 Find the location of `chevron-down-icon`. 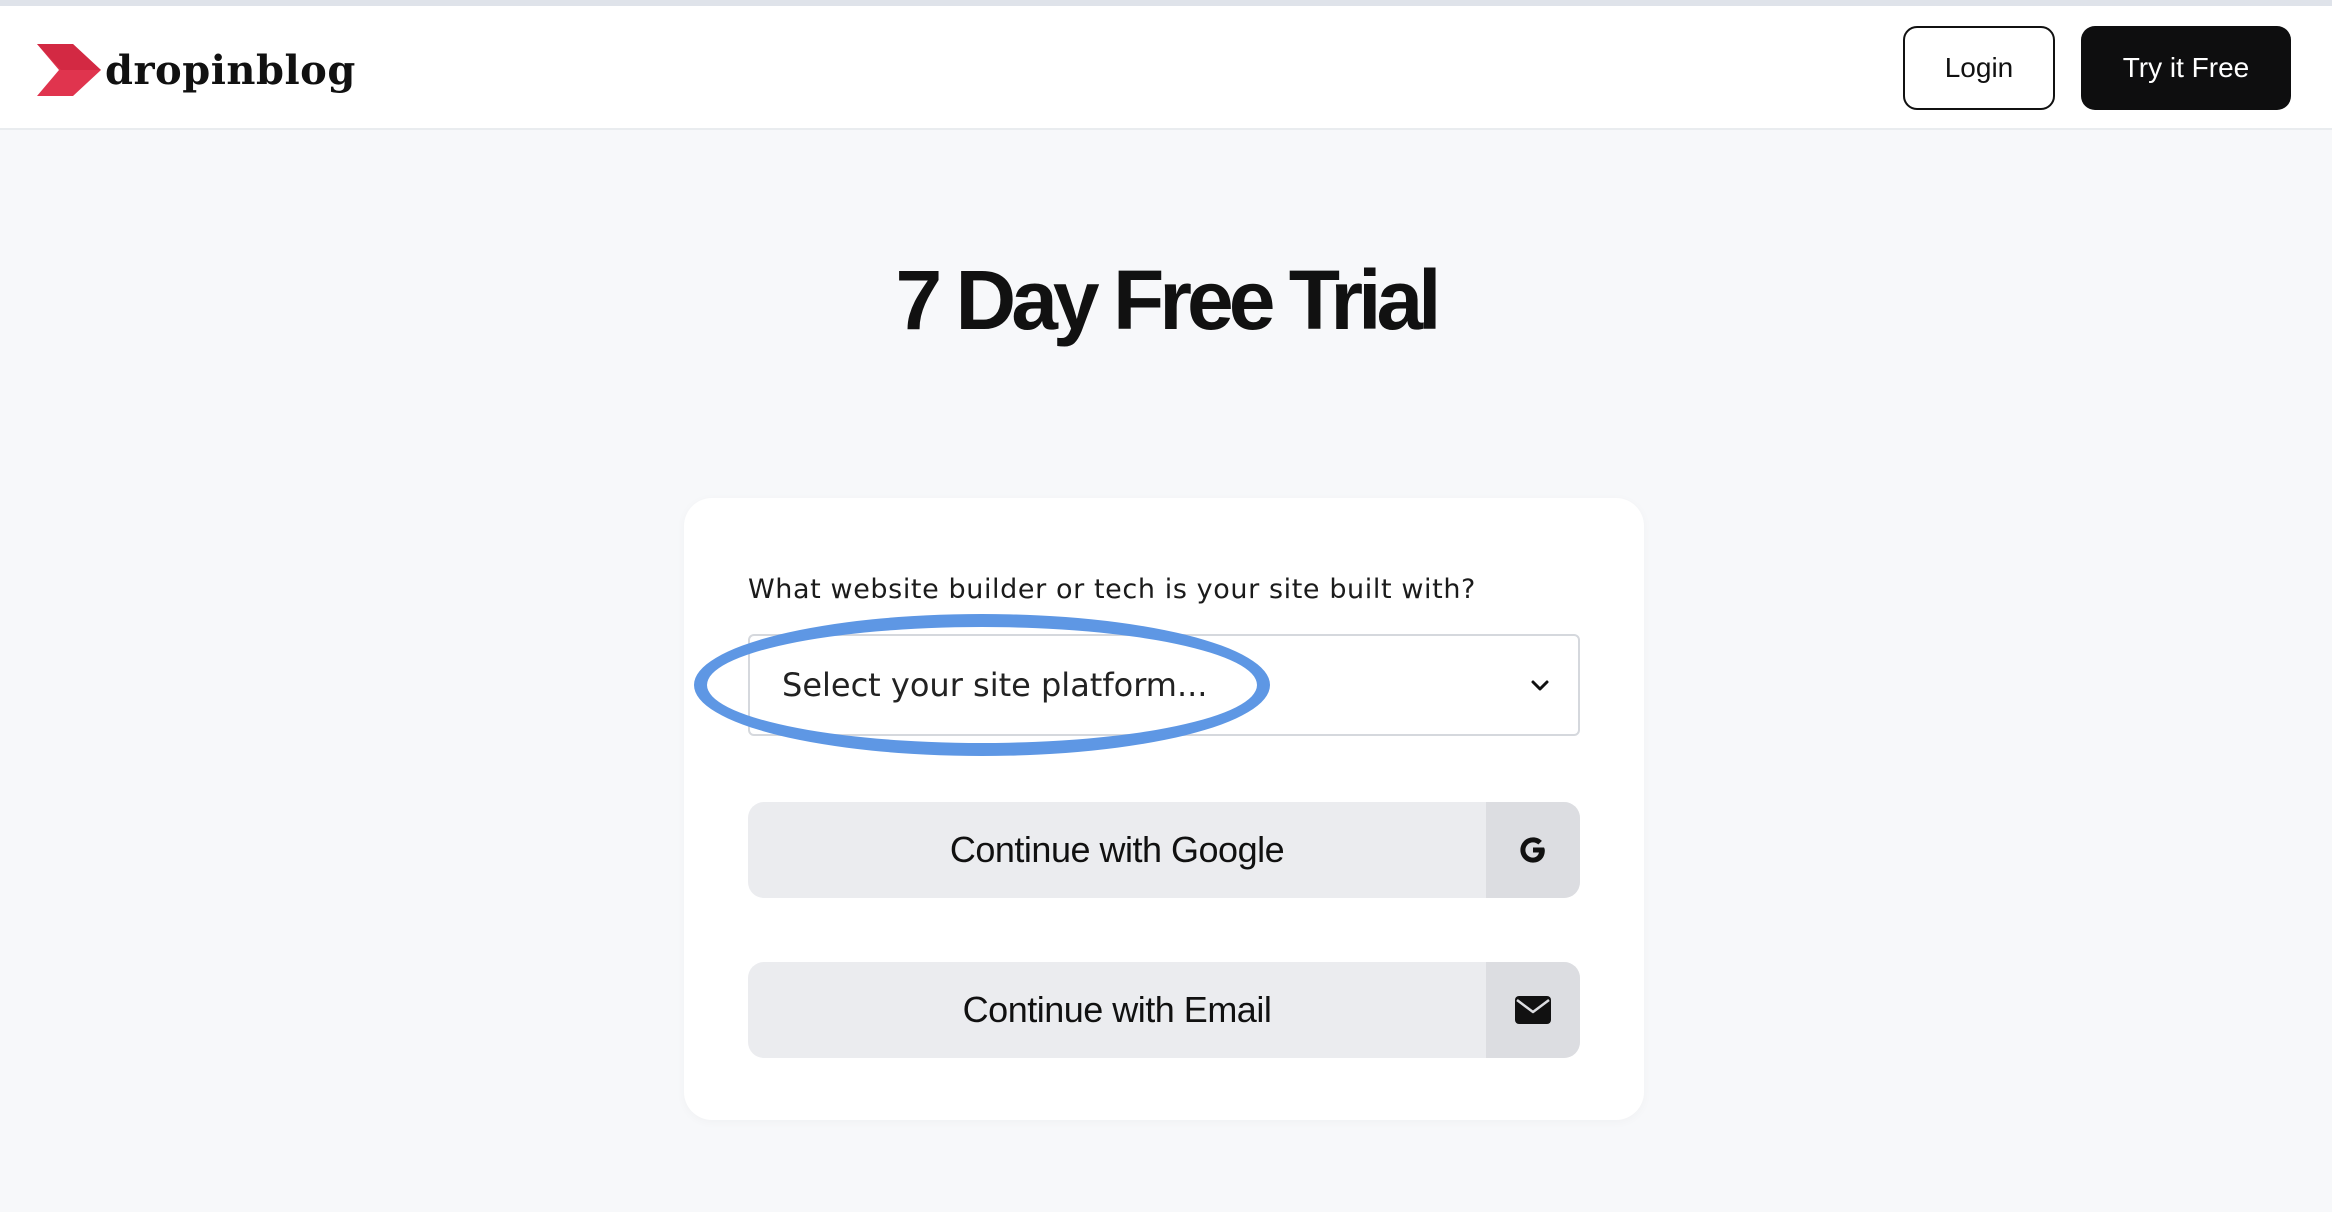

chevron-down-icon is located at coordinates (1540, 685).